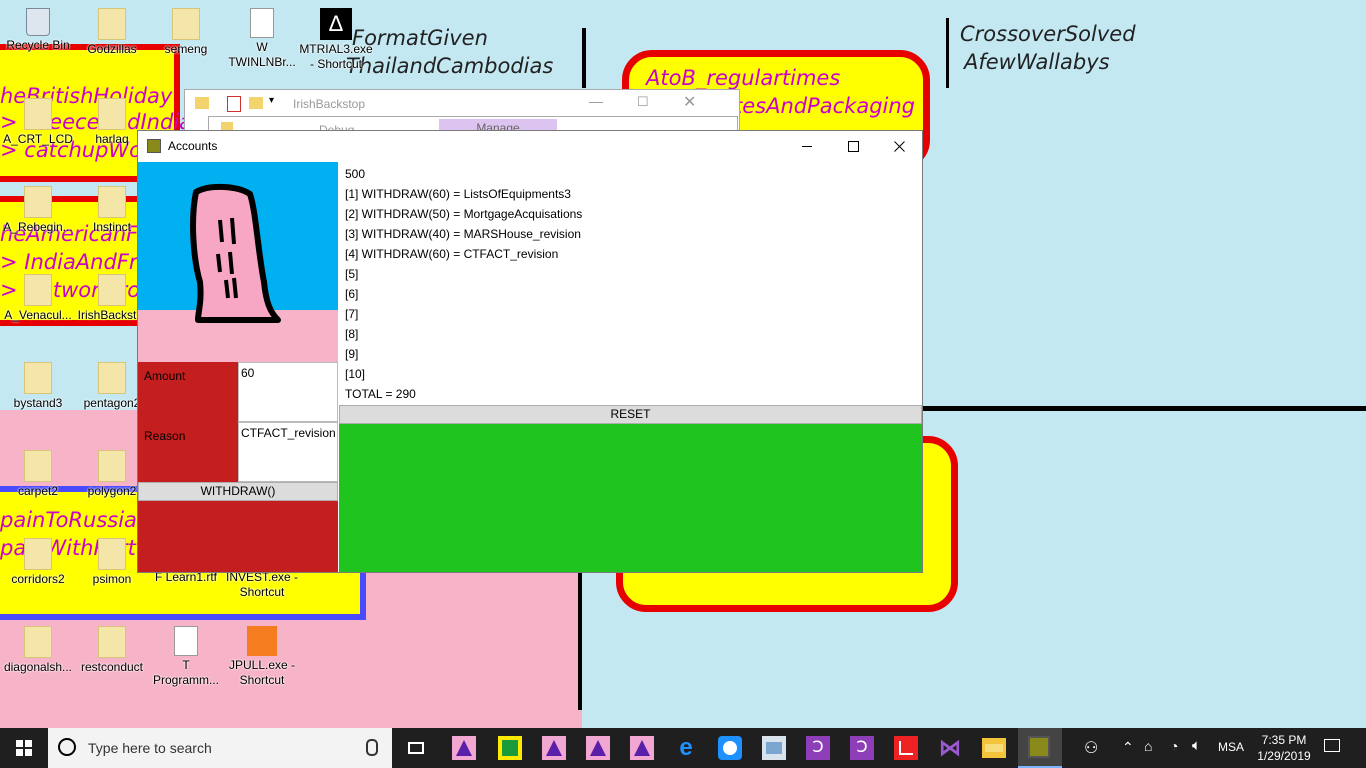  I want to click on reason-label: Reason, so click(165, 436).